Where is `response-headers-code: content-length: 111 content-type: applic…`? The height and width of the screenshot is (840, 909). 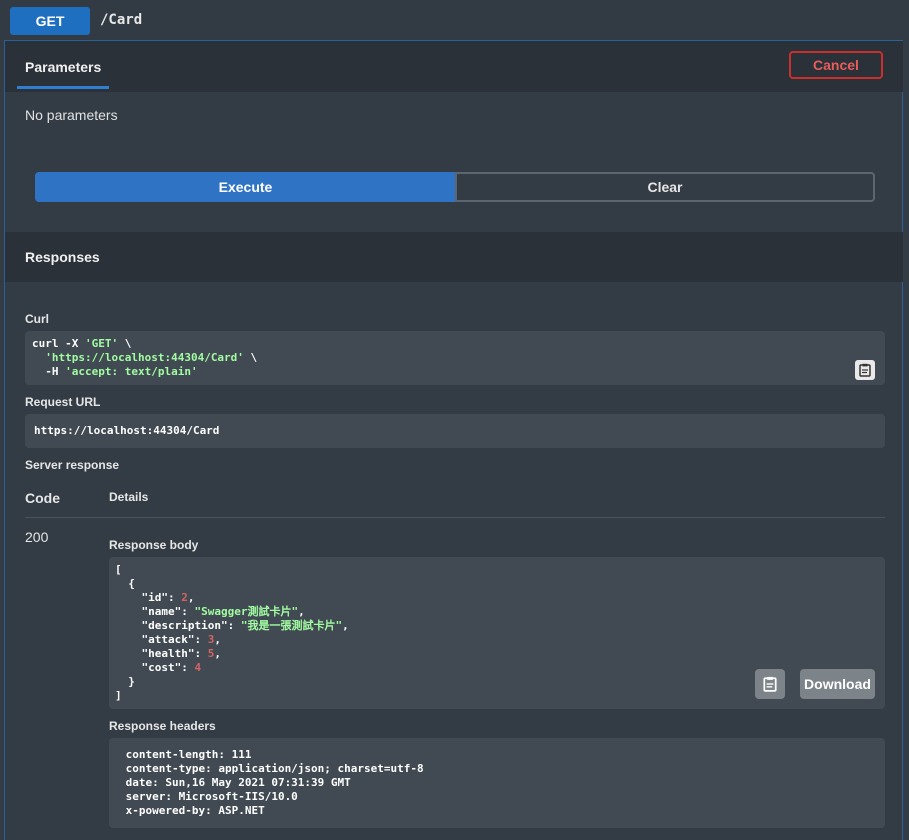
response-headers-code: content-length: 111 content-type: applic… is located at coordinates (497, 783).